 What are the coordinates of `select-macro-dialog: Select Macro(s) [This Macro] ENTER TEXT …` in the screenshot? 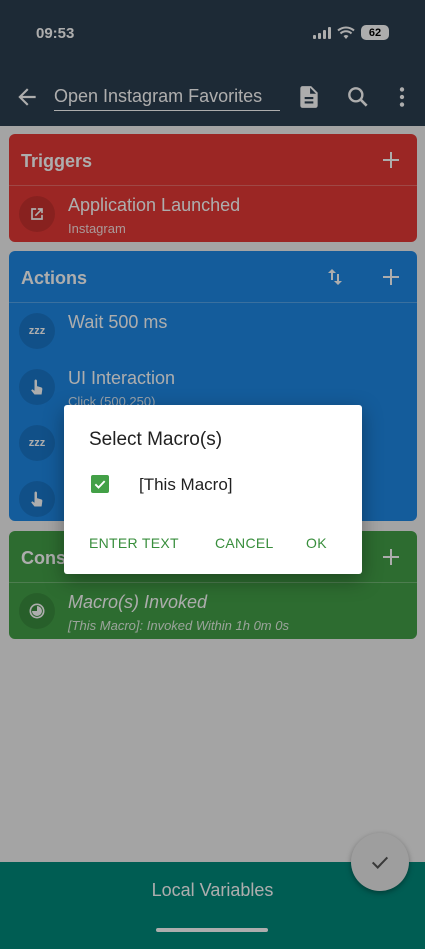 It's located at (213, 489).